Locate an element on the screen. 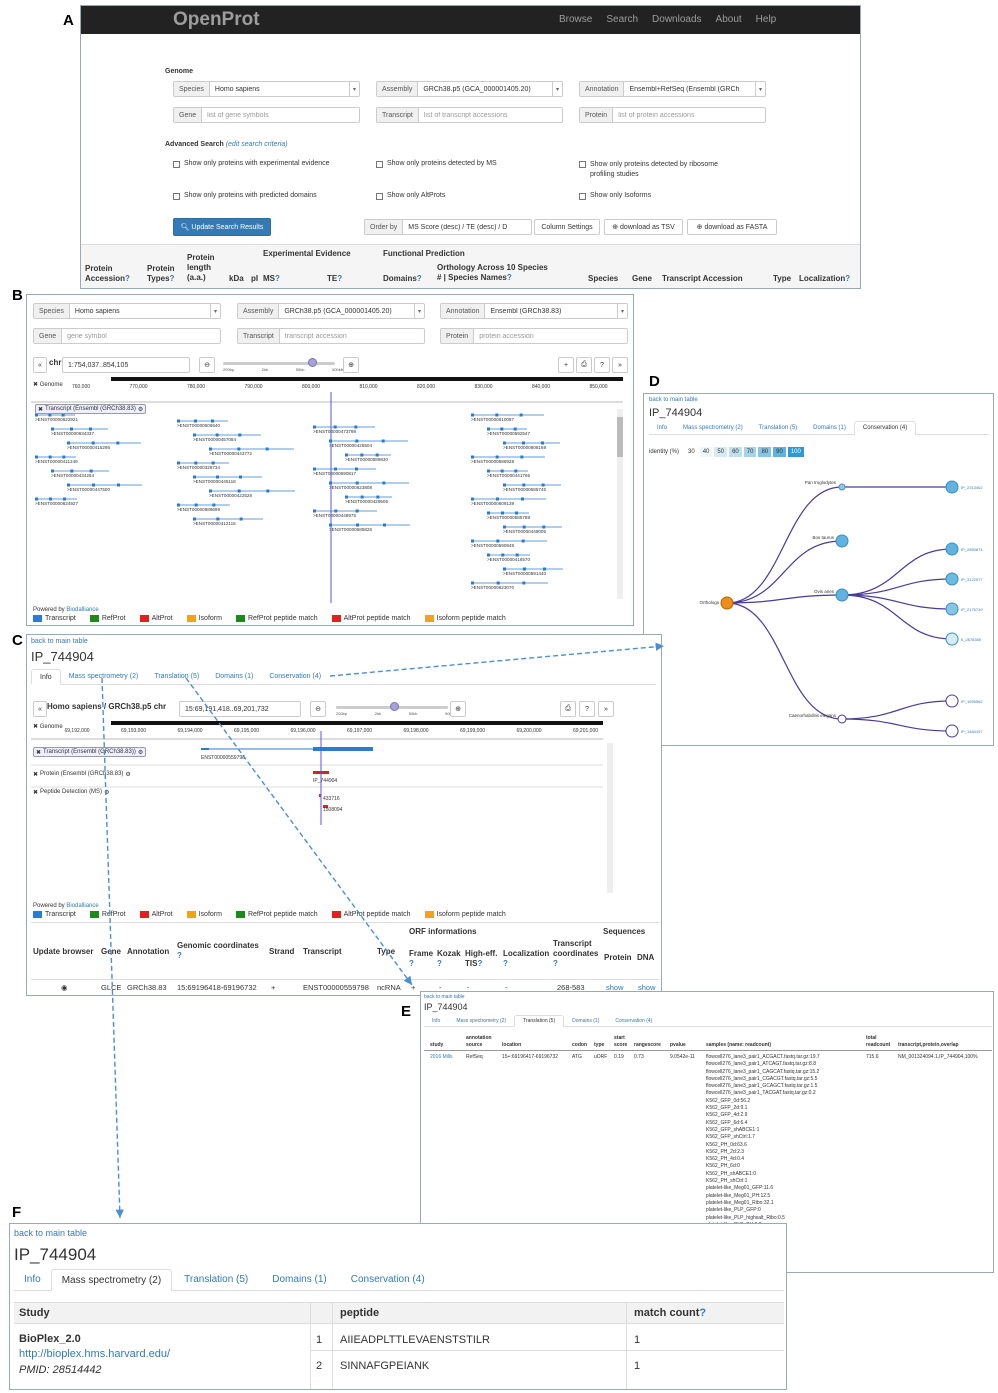 The width and height of the screenshot is (998, 1393). track-label-protein: ✖ Protein (Ensembl (GRCh38.83) ⚙ is located at coordinates (82, 774).